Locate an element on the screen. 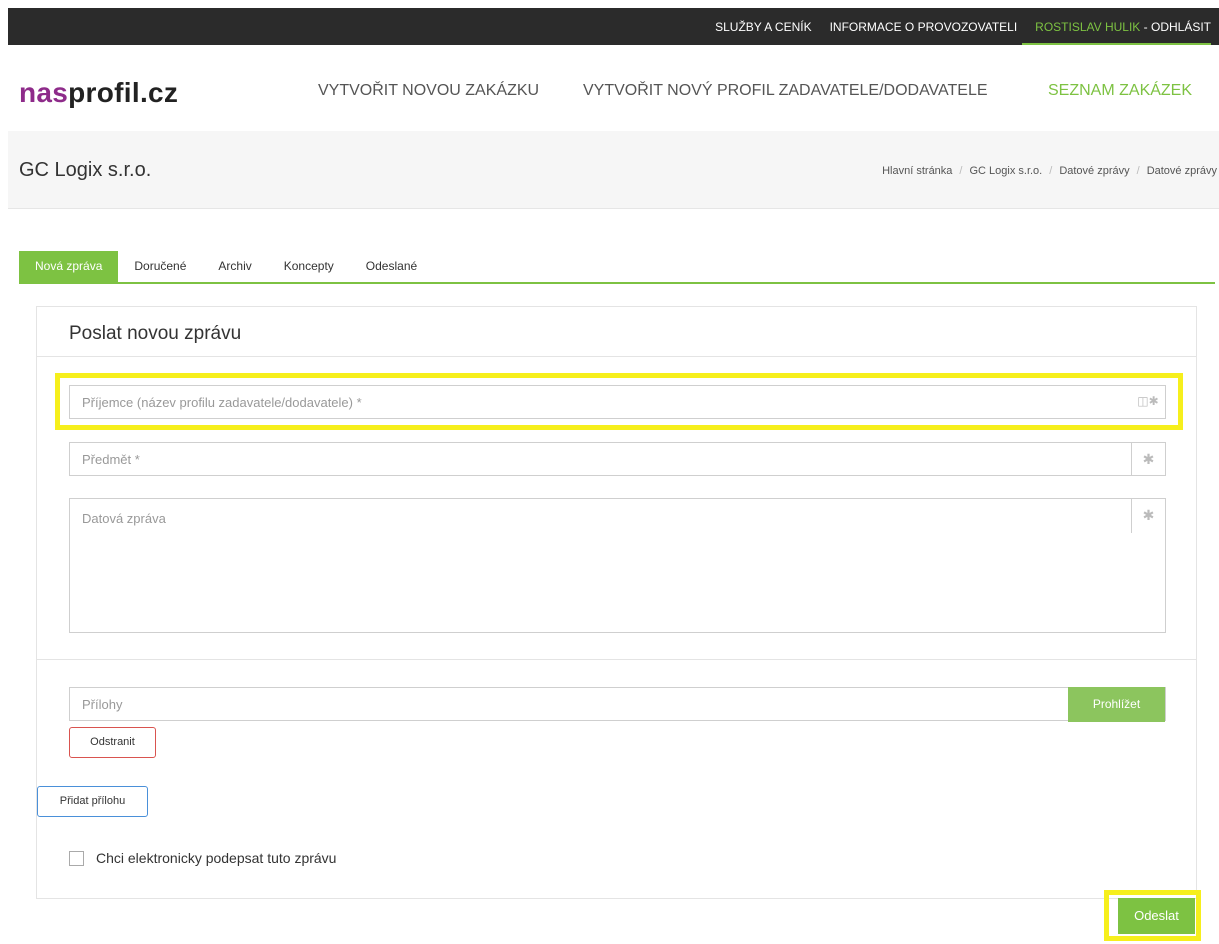 This screenshot has width=1219, height=944. nav-contract-list: SEZNAM ZAKÁZEK is located at coordinates (1120, 91).